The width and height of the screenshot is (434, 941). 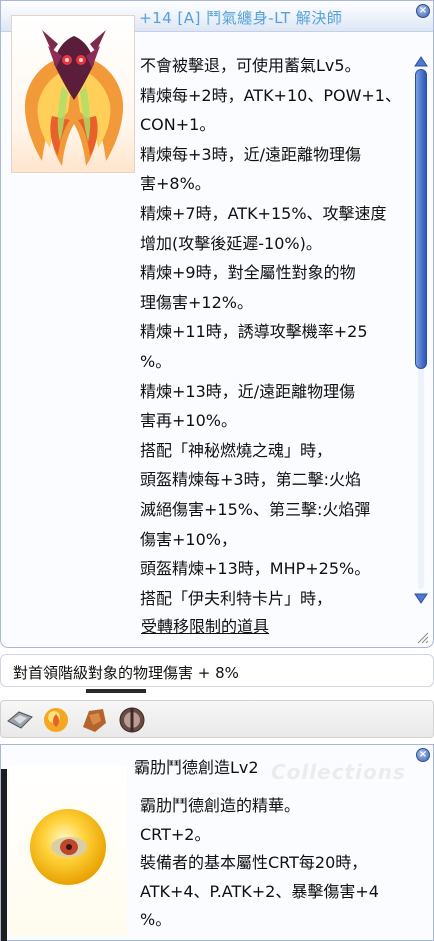 What do you see at coordinates (94, 720) in the screenshot?
I see `ore-slot-icon` at bounding box center [94, 720].